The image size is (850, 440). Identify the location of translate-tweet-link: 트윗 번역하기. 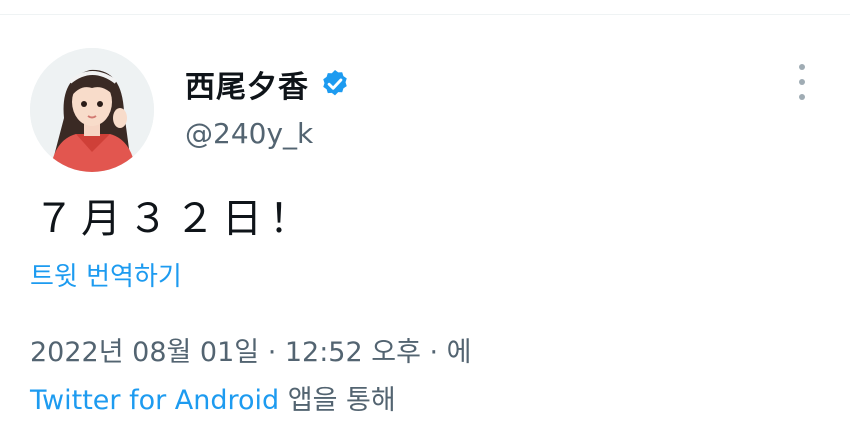
(106, 274).